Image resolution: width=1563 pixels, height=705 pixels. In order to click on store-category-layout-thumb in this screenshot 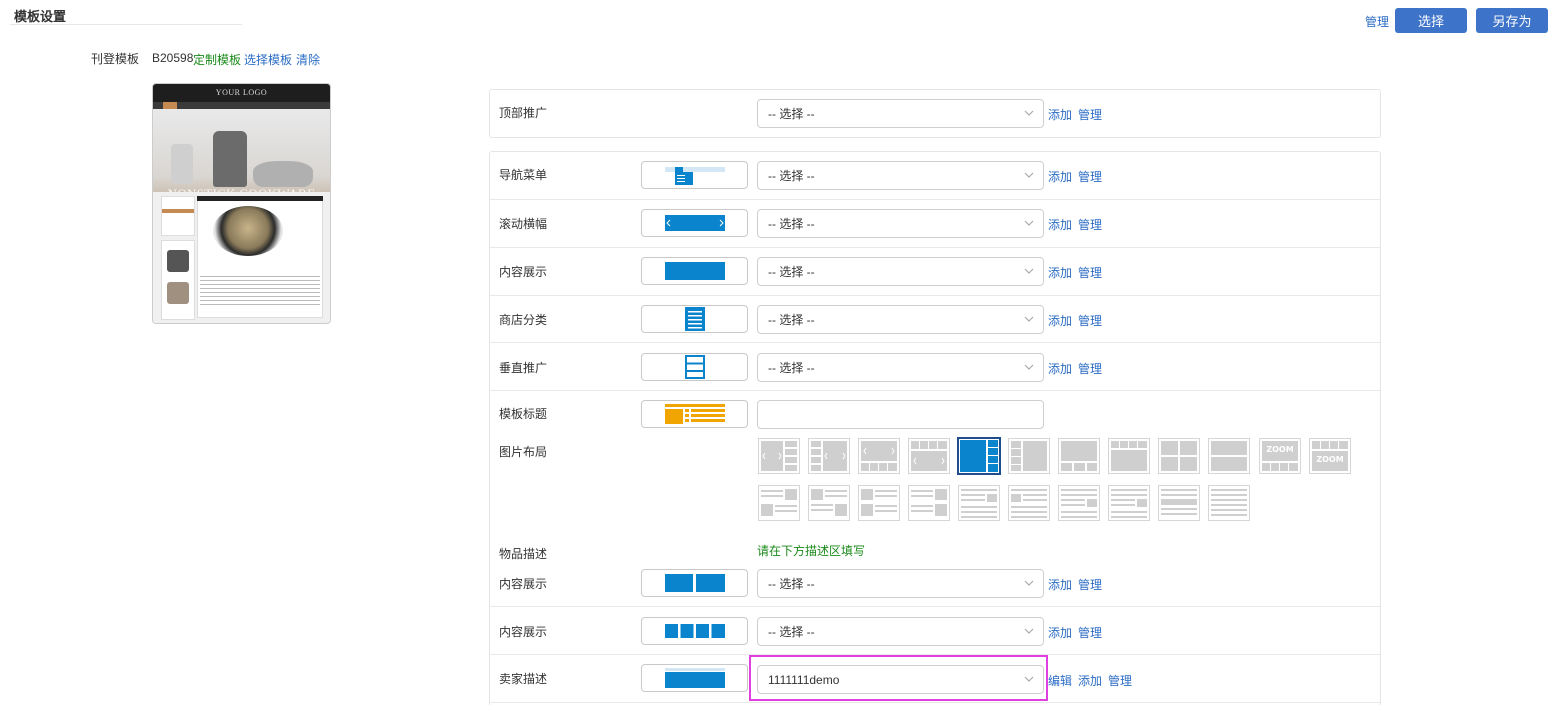, I will do `click(694, 319)`.